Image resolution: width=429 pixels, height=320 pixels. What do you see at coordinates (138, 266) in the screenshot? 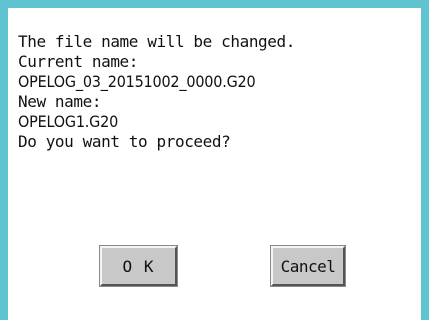
I see `ok-button: O K` at bounding box center [138, 266].